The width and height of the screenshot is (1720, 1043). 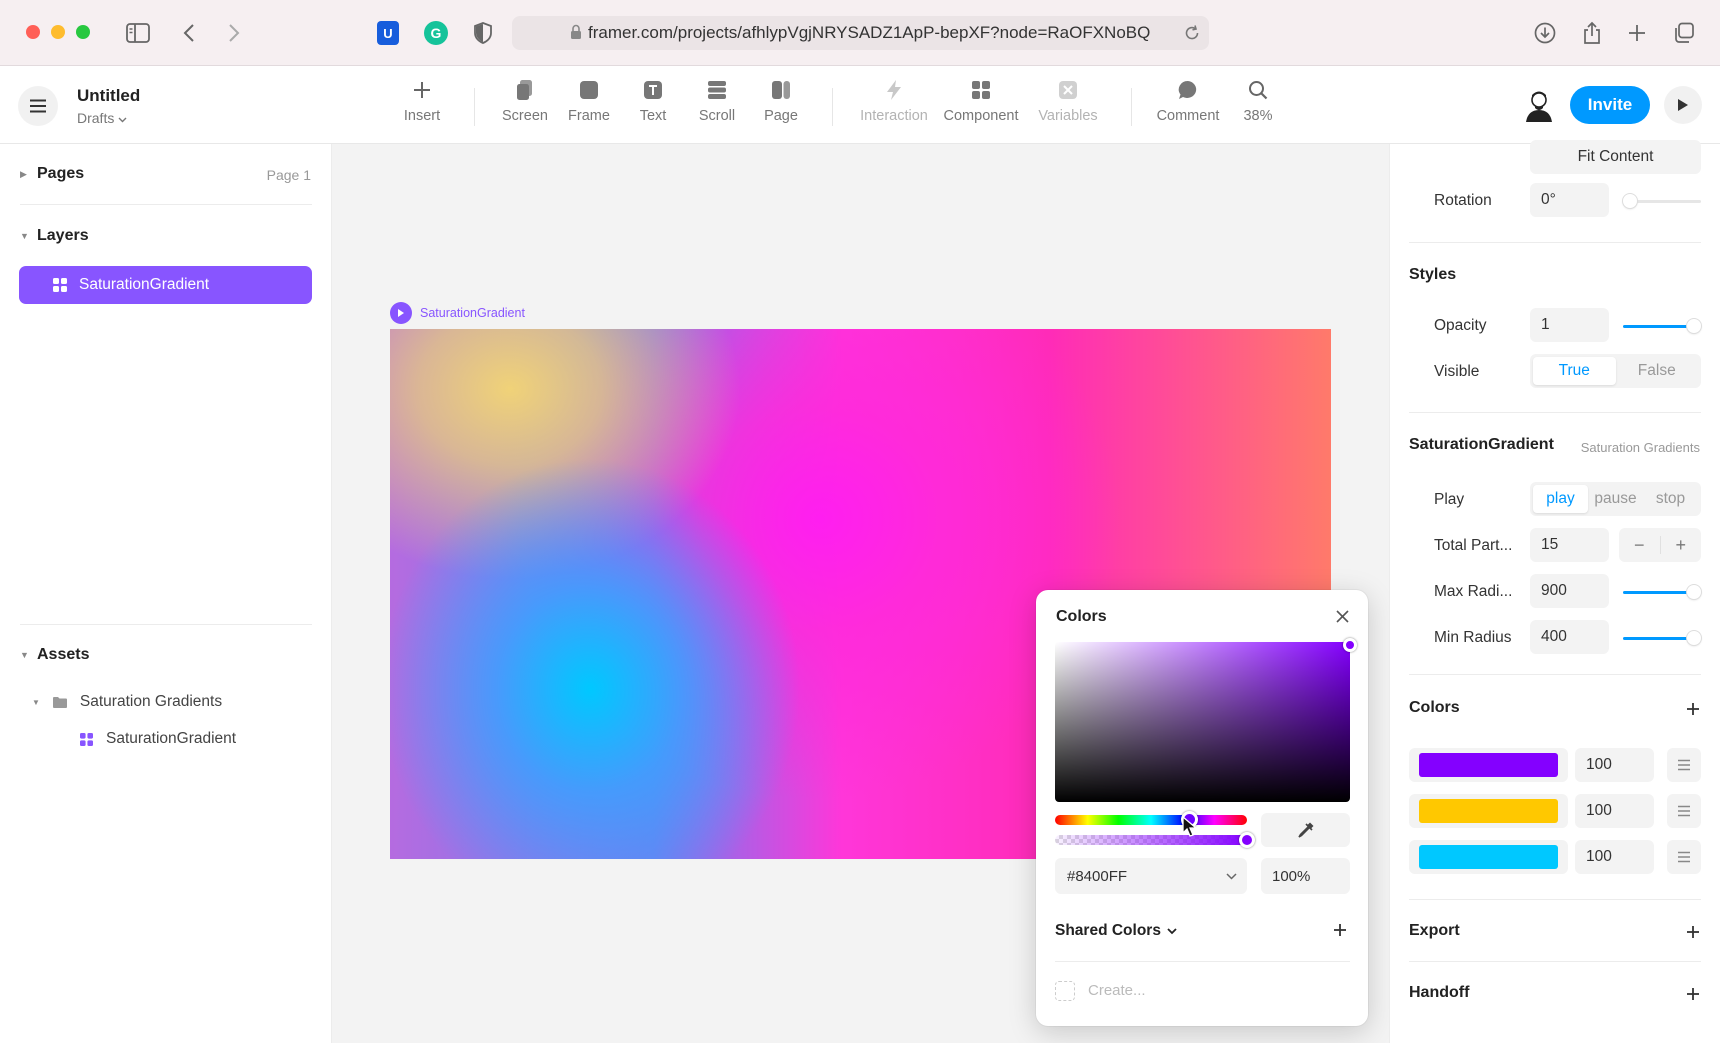 I want to click on back-icon, so click(x=189, y=33).